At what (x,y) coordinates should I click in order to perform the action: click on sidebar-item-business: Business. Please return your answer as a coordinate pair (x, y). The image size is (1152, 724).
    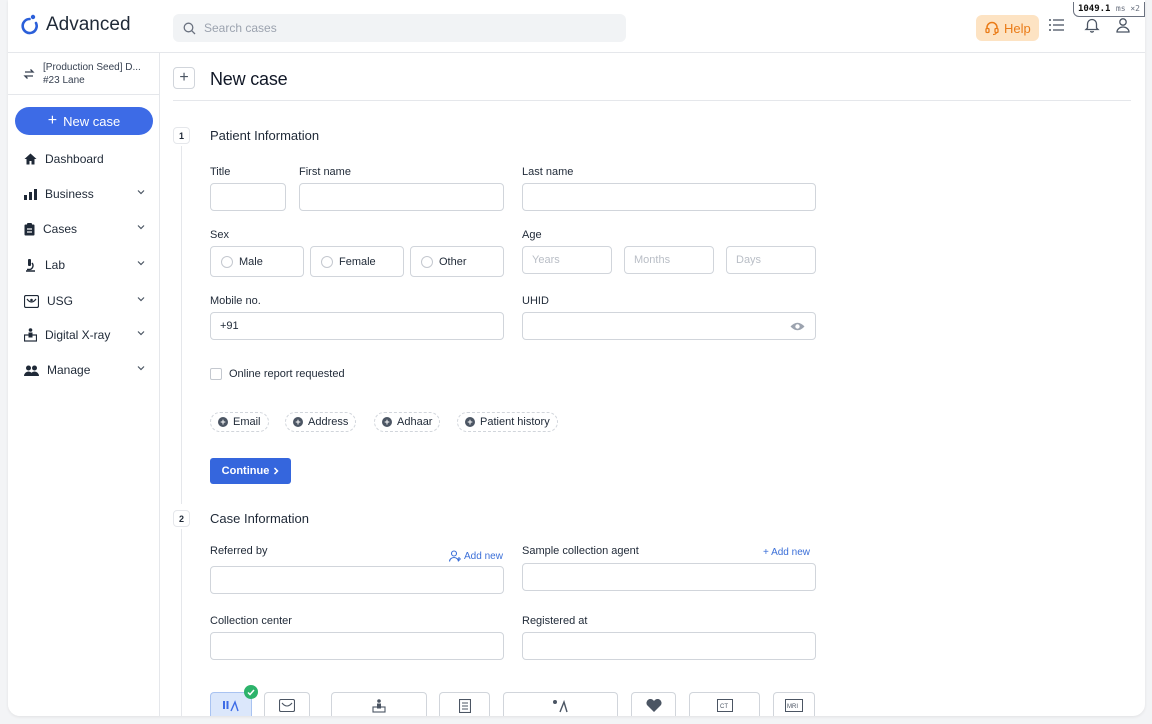
    Looking at the image, I should click on (83, 194).